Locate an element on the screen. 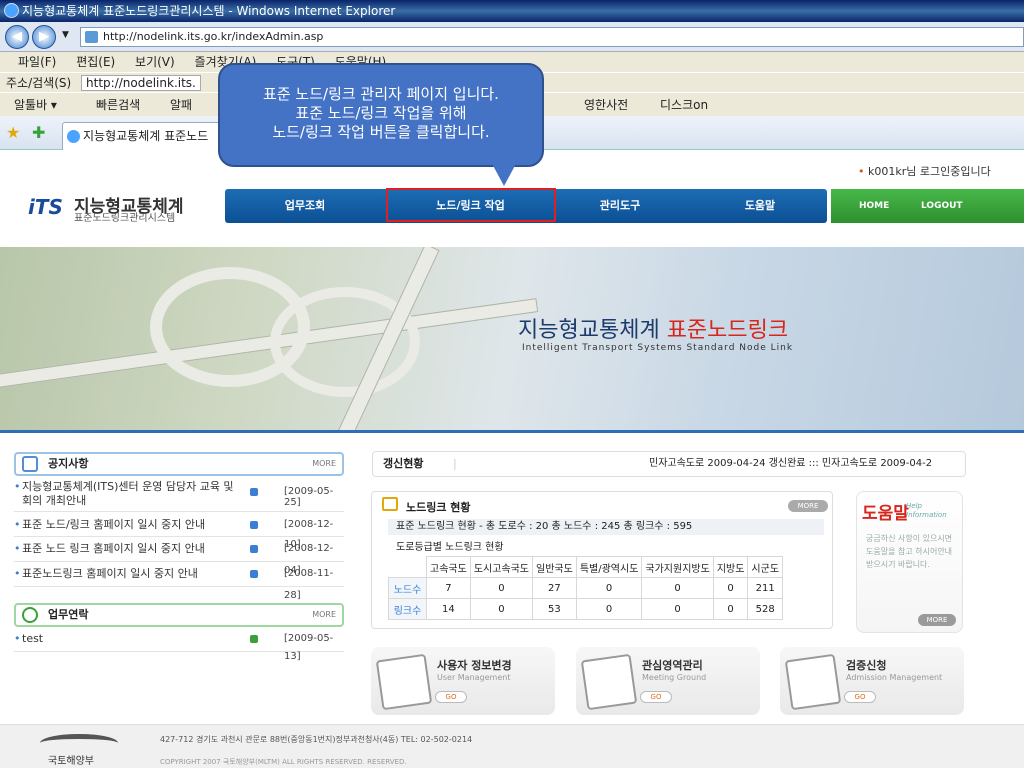  alpass-button: 알패 is located at coordinates (181, 105).